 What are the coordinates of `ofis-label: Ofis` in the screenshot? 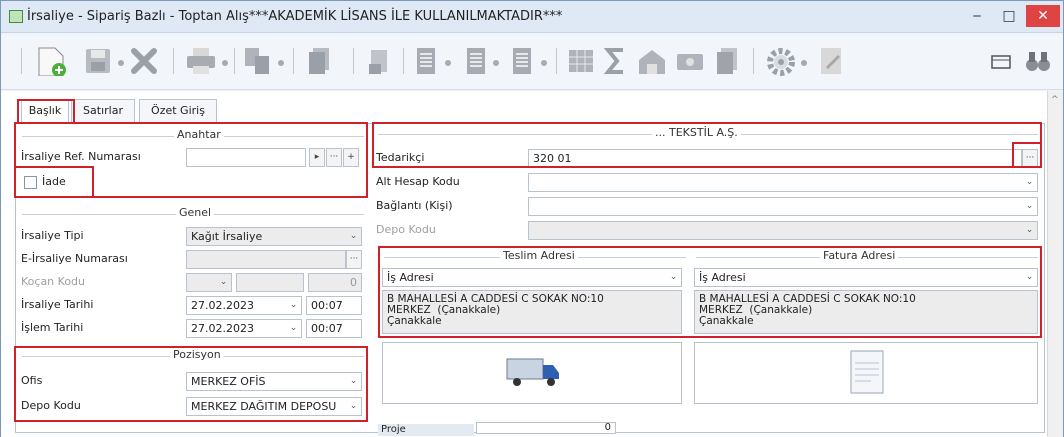 It's located at (32, 380).